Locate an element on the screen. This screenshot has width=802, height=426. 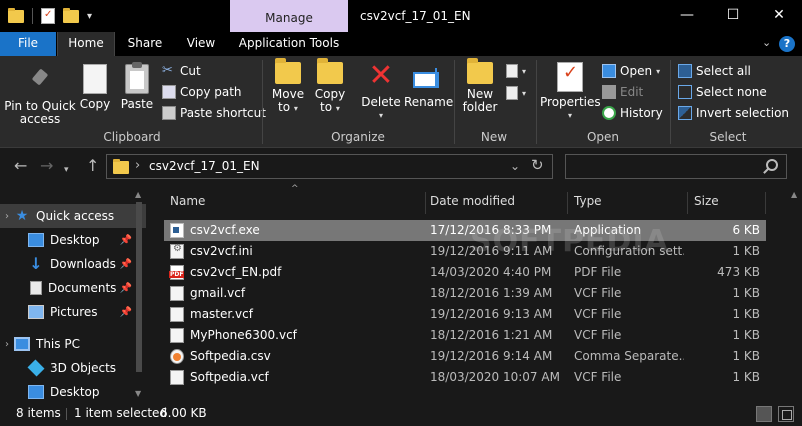
exe-icon is located at coordinates (177, 230).